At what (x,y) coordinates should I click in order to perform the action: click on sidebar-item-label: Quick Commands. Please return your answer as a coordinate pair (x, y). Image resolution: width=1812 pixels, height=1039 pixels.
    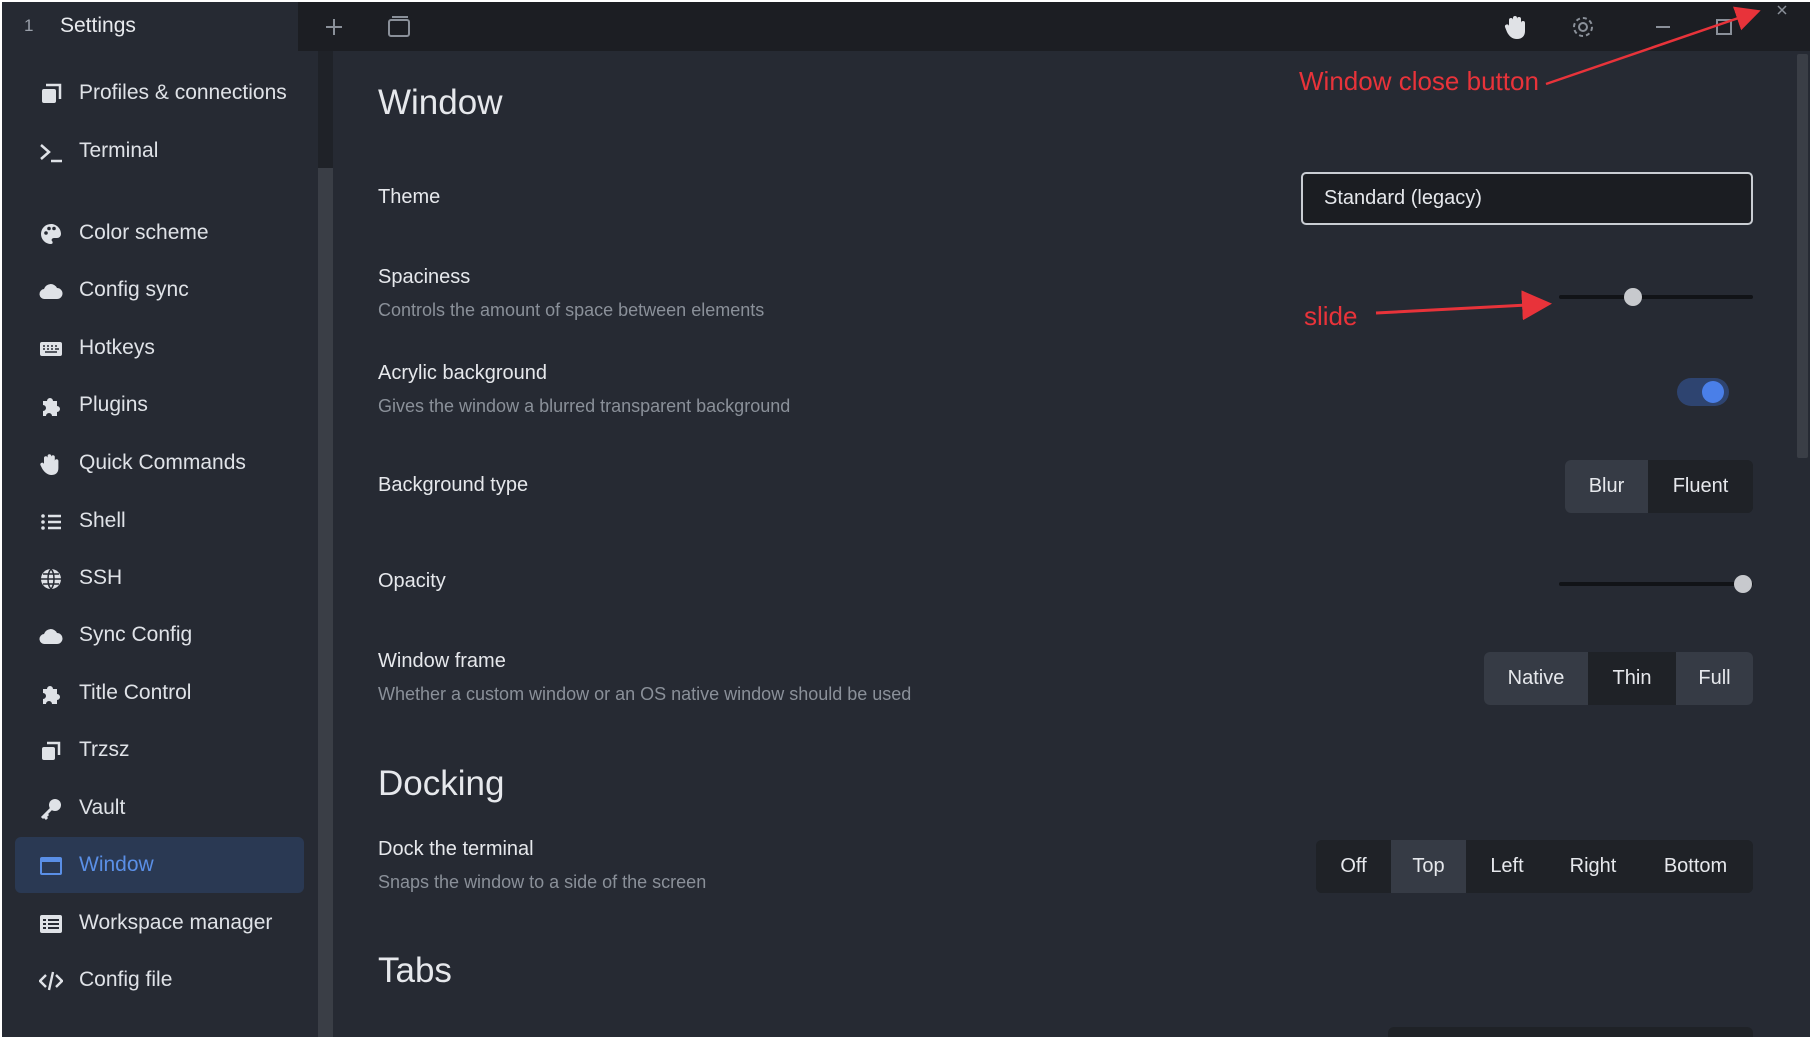
    Looking at the image, I should click on (162, 462).